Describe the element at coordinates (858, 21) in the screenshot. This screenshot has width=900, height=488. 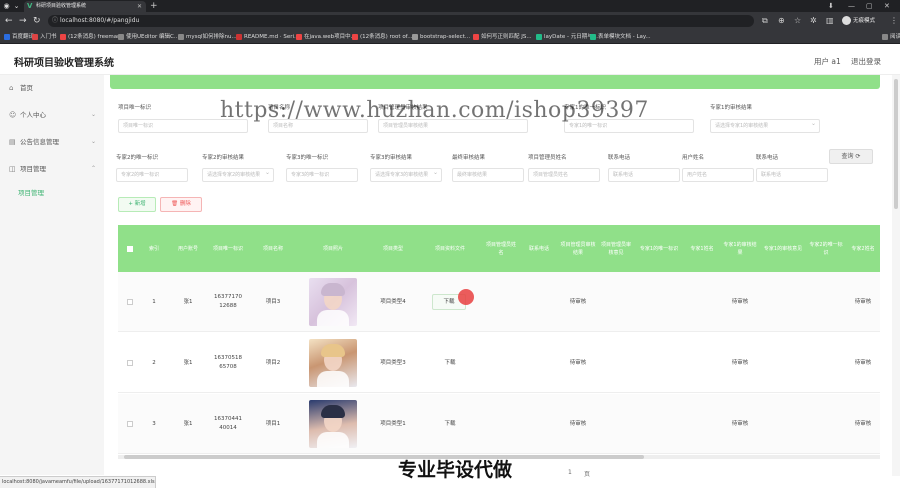
I see `profile-button: 无痕模式` at that location.